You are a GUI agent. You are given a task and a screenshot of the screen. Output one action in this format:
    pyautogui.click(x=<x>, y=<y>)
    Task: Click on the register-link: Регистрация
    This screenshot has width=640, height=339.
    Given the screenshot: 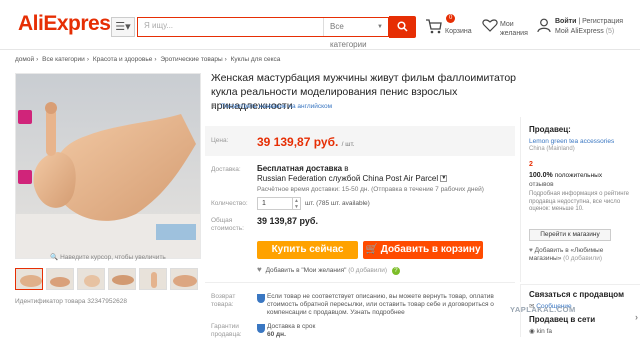 What is the action you would take?
    pyautogui.click(x=602, y=21)
    